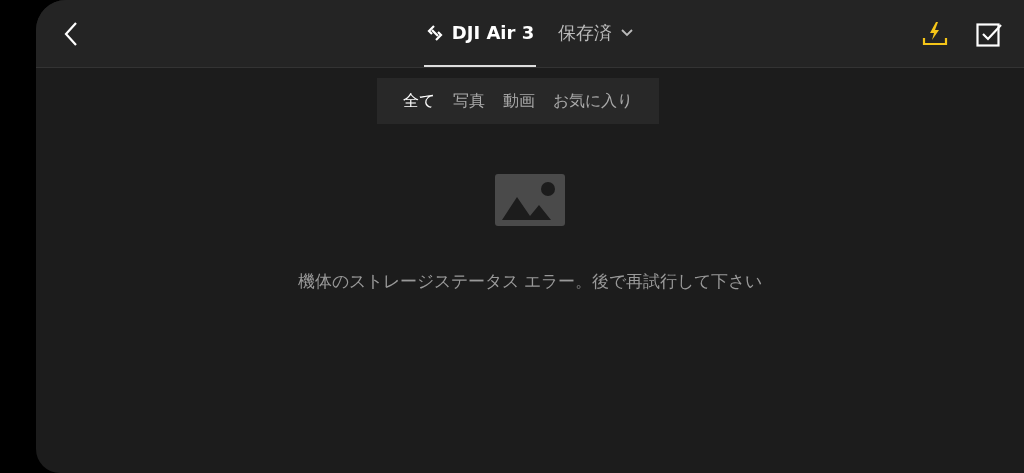 This screenshot has width=1024, height=473. I want to click on download-button, so click(935, 33).